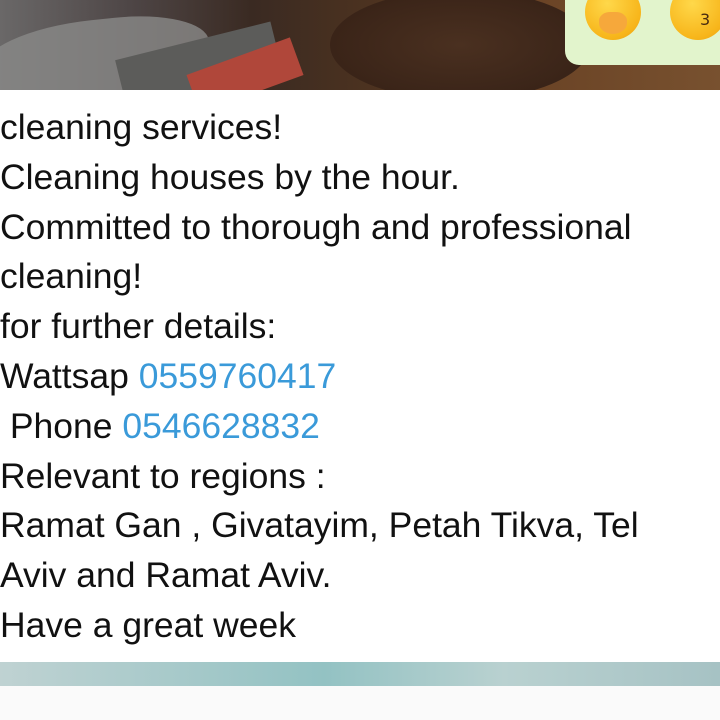  Describe the element at coordinates (61, 425) in the screenshot. I see `phone-label: Phone` at that location.